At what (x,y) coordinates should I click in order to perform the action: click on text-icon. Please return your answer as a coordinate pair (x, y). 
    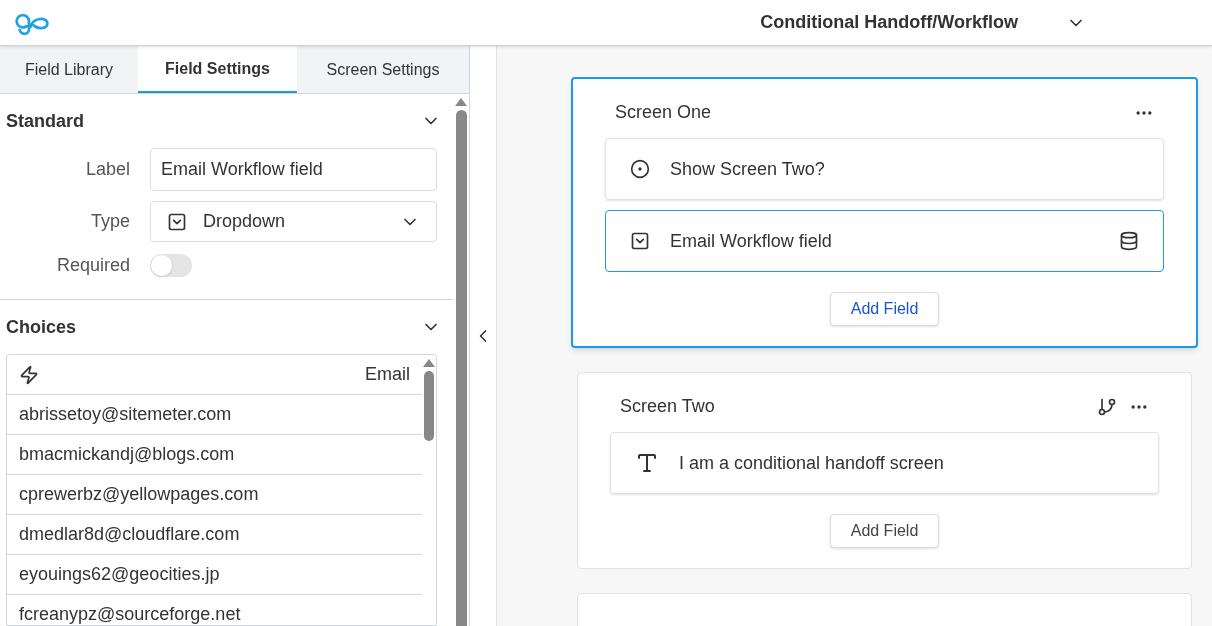
    Looking at the image, I should click on (647, 463).